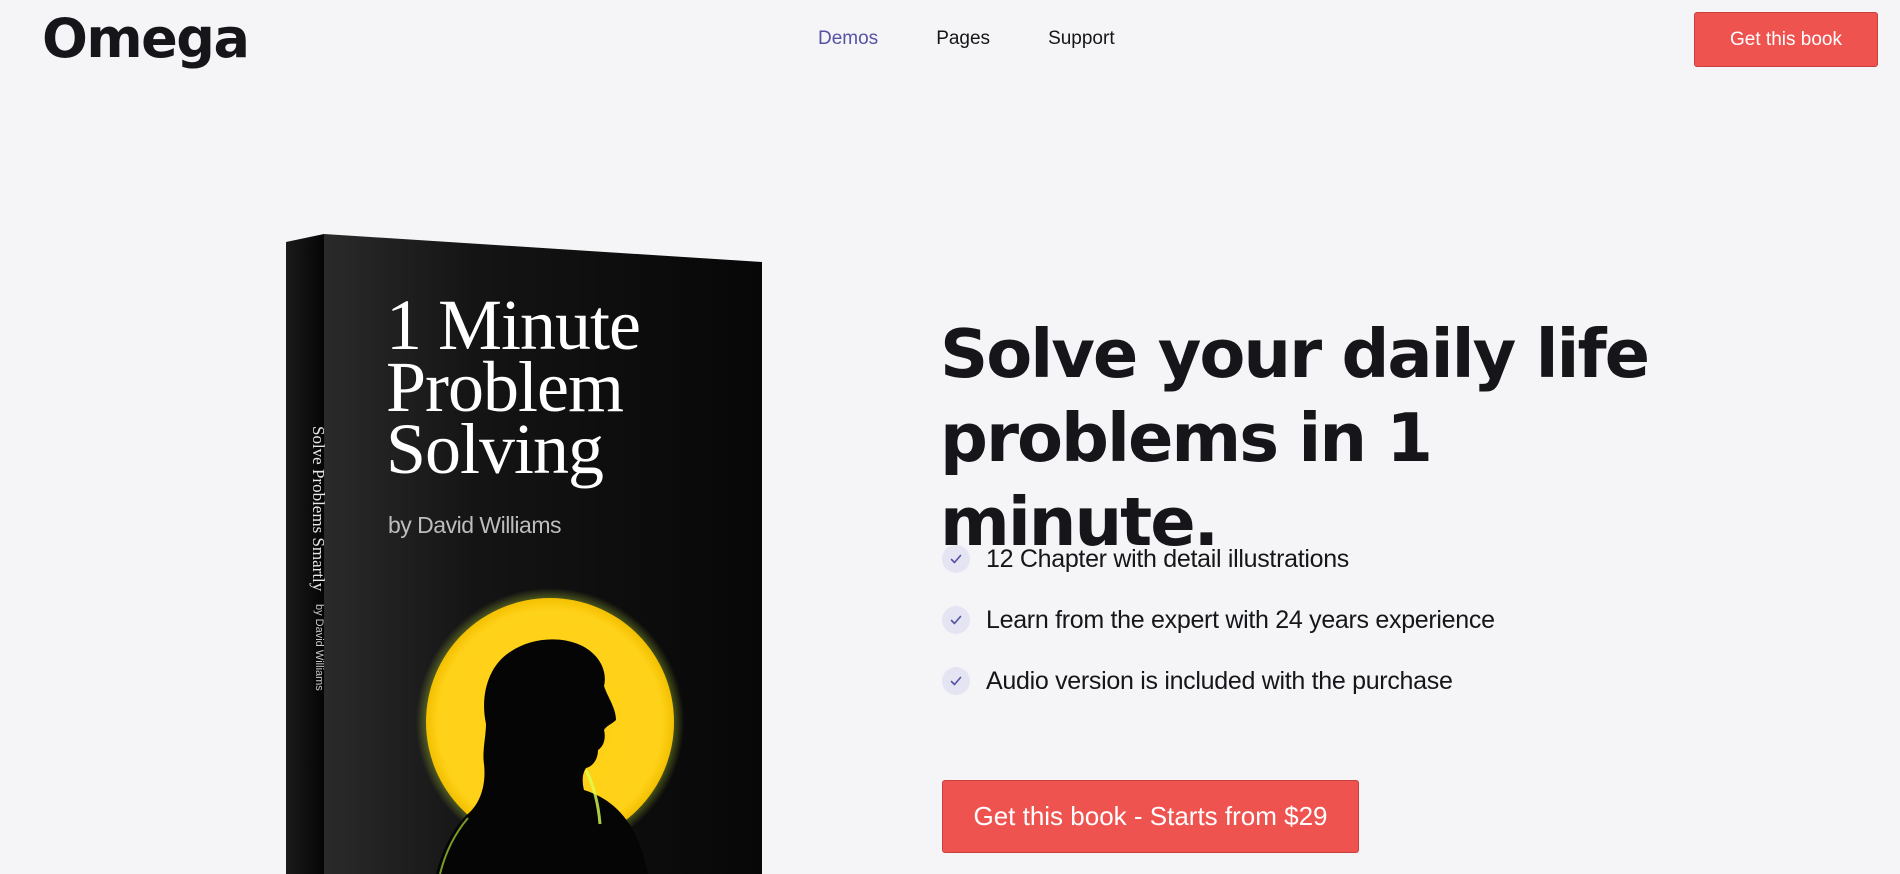  I want to click on logo: Omega, so click(146, 39).